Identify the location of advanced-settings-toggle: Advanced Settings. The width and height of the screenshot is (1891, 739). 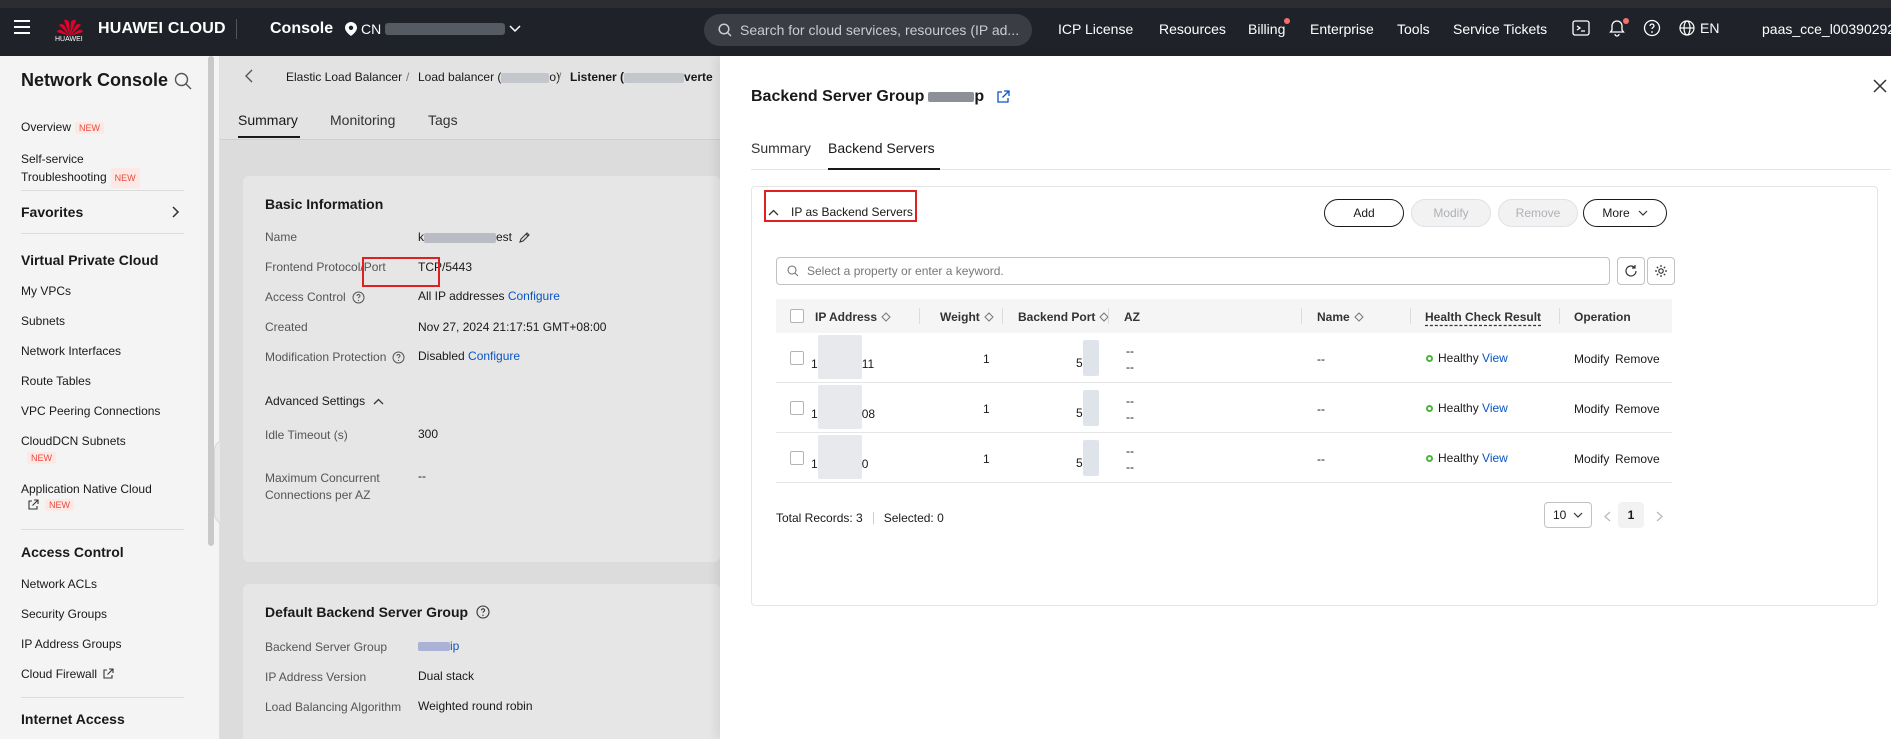
(324, 401).